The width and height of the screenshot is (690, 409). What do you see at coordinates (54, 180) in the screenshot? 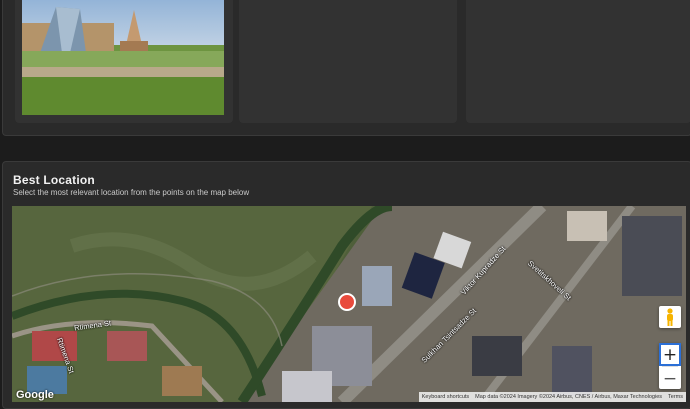
I see `section-title: Best Location` at bounding box center [54, 180].